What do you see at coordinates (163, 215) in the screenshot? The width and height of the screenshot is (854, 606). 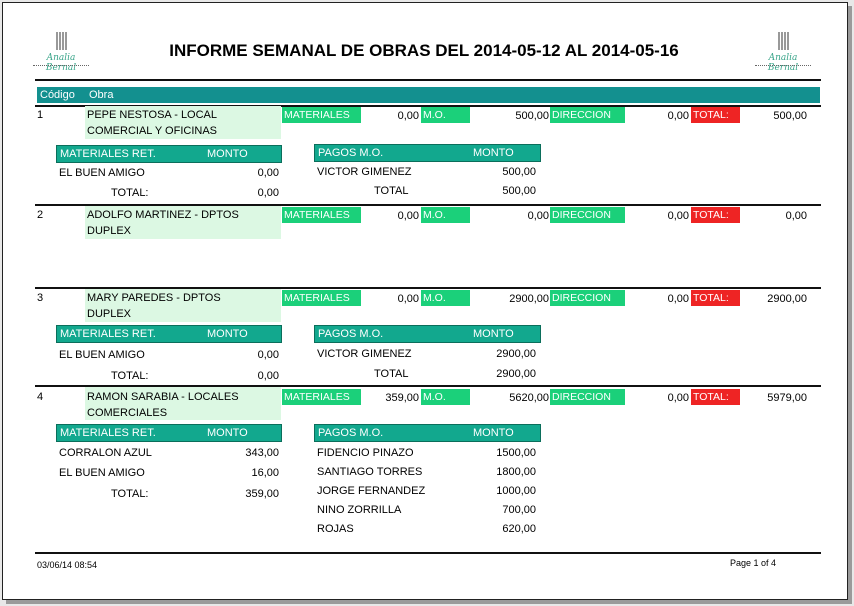 I see `obra-name-line1: ADOLFO MARTINEZ - DPTOS` at bounding box center [163, 215].